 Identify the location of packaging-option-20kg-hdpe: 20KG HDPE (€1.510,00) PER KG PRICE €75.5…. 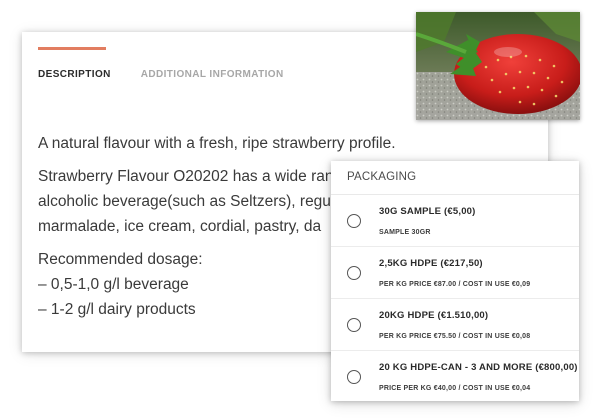
(455, 325).